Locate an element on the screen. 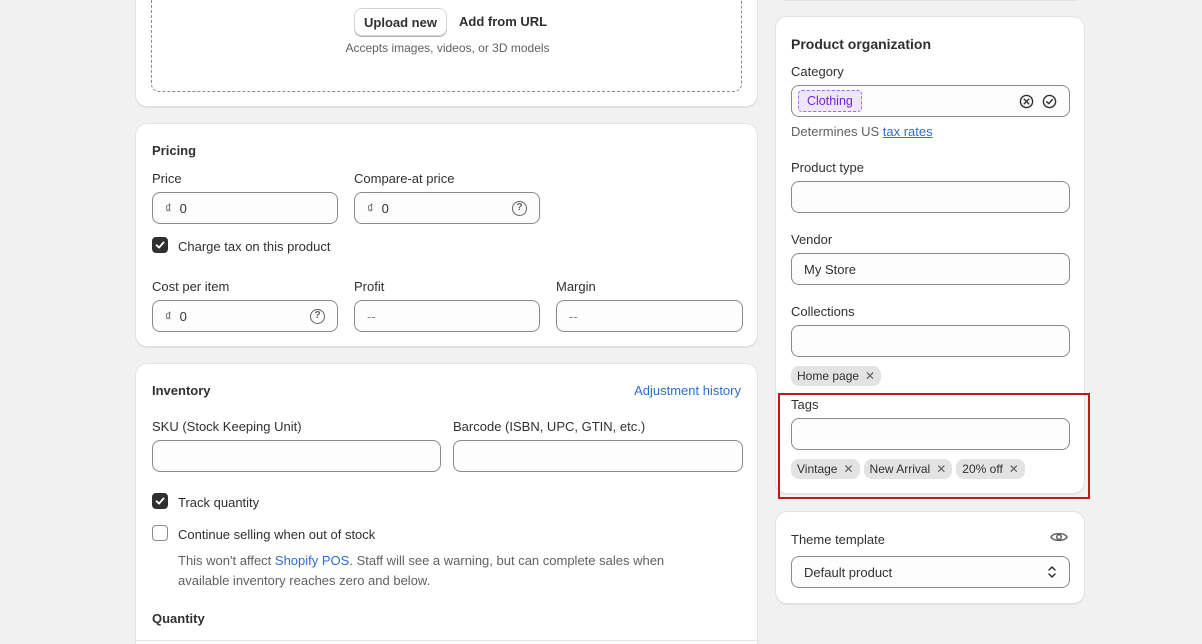 The height and width of the screenshot is (644, 1202). theme-template-label: Theme template is located at coordinates (838, 539).